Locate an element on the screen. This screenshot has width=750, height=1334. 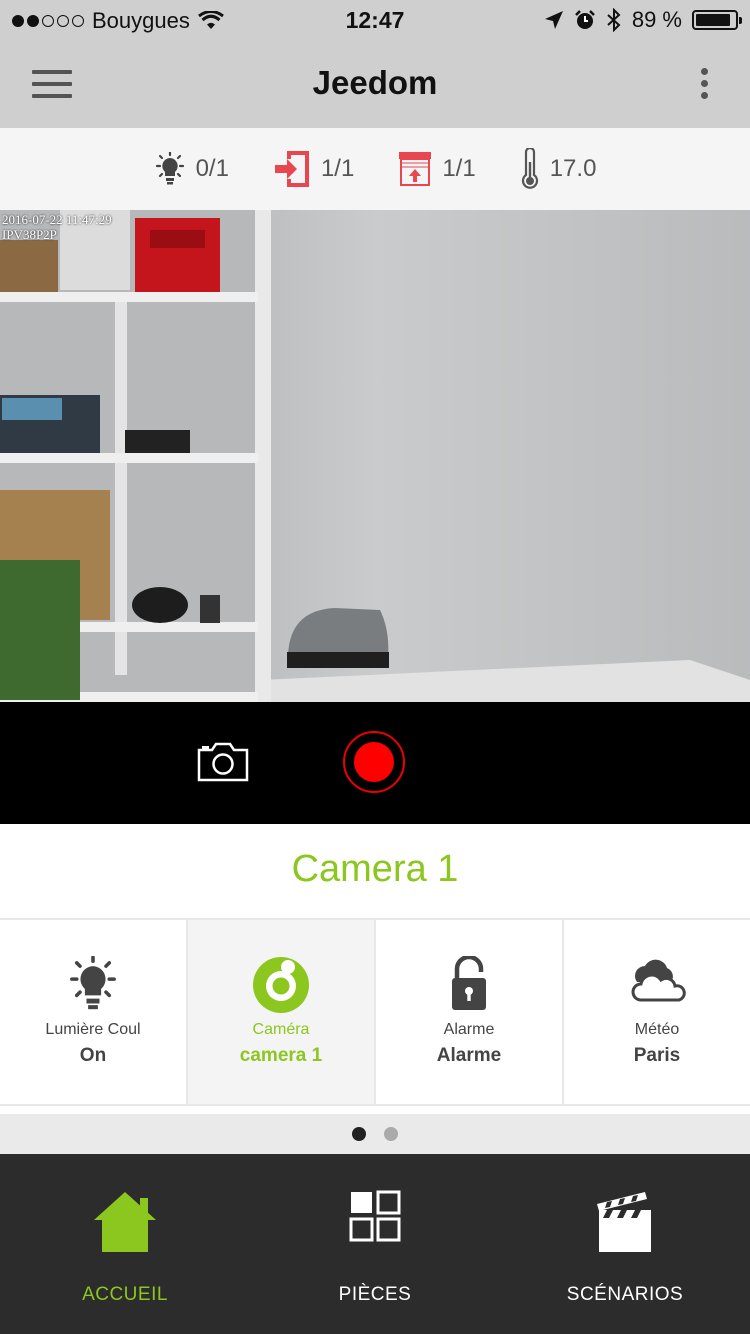
summary-bar: 0/1 1/1 1/1 17.0 is located at coordinates (375, 169).